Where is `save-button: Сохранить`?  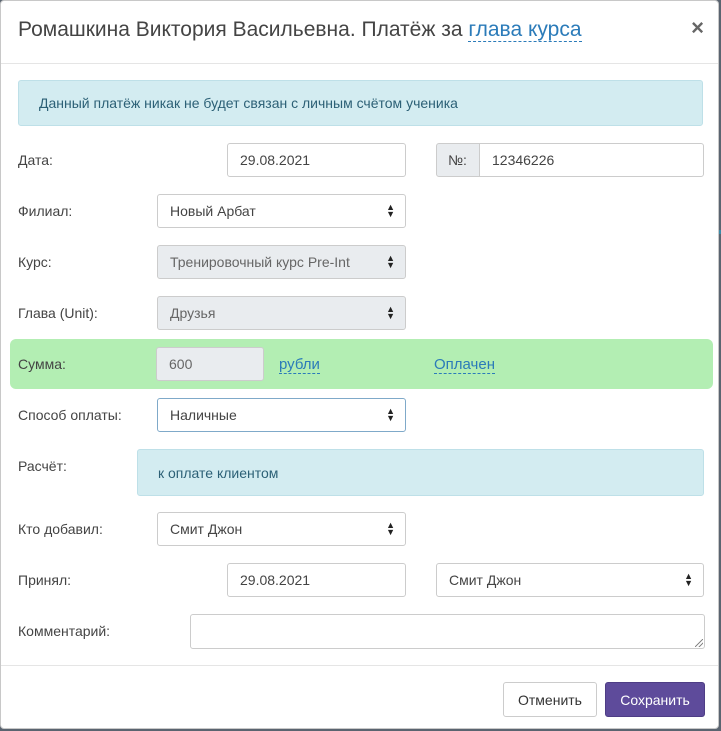 save-button: Сохранить is located at coordinates (655, 699).